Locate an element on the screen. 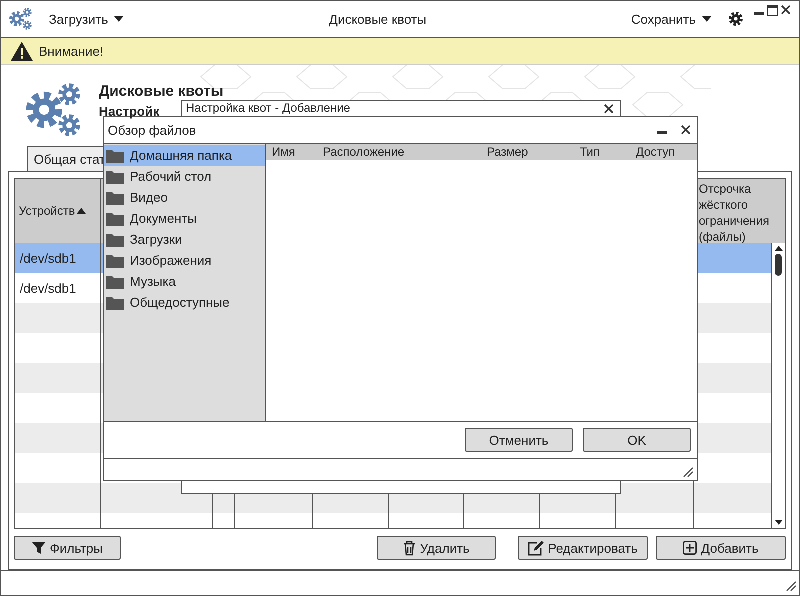 This screenshot has width=800, height=596. column-header: Отсрочка жёсткого ограничения (файлы) is located at coordinates (739, 211).